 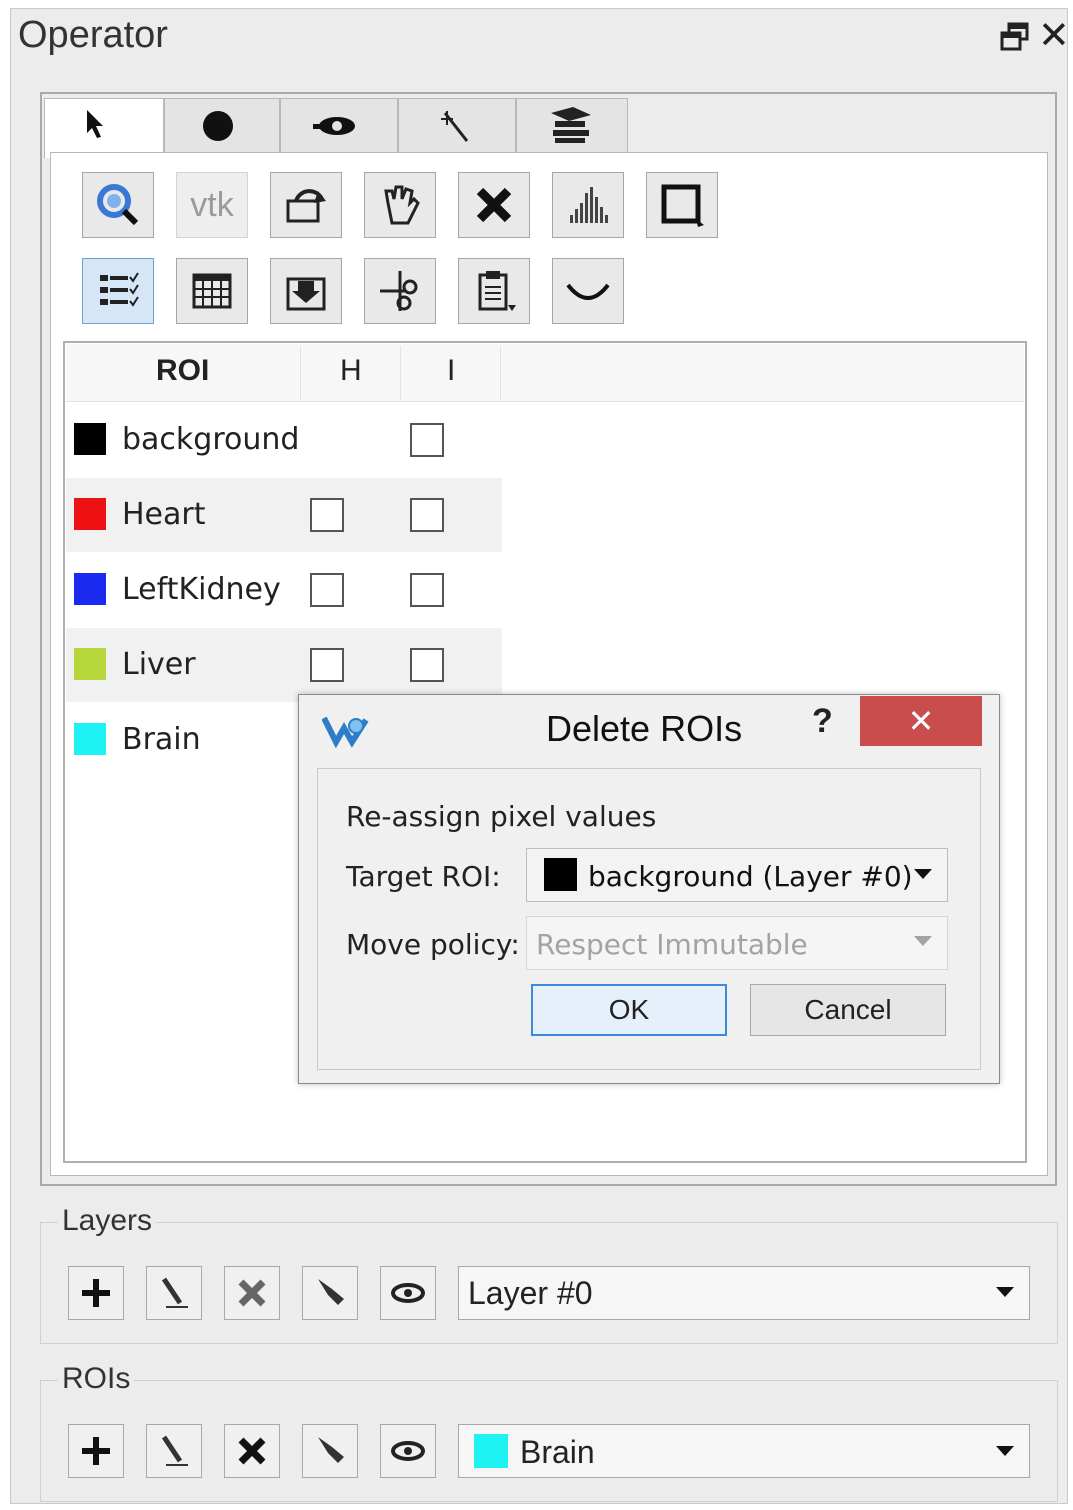 I want to click on paste-tool, so click(x=494, y=291).